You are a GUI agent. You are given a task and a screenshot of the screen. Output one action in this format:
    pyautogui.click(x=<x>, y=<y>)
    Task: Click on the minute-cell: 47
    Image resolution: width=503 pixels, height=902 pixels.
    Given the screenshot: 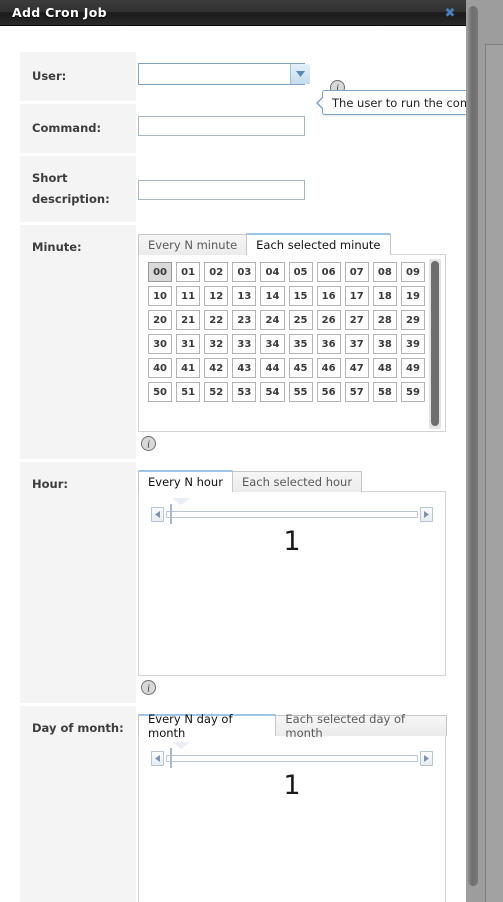 What is the action you would take?
    pyautogui.click(x=356, y=368)
    